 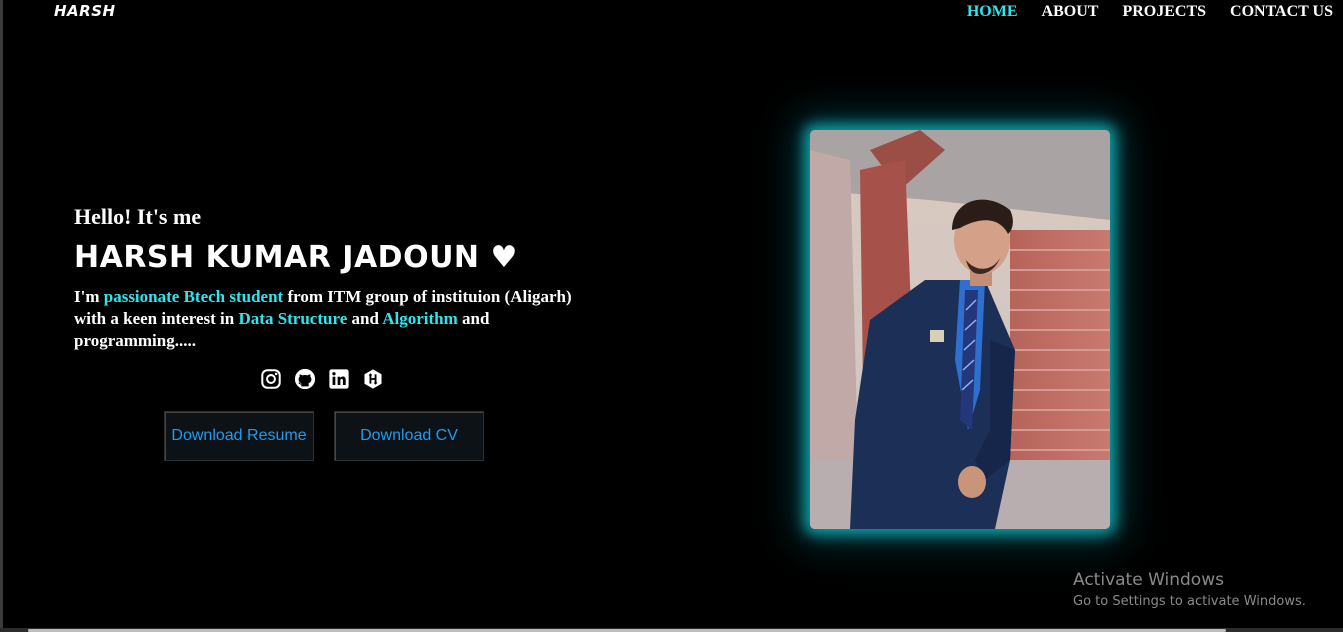 I want to click on profile-photo-illustration, so click(x=960, y=329).